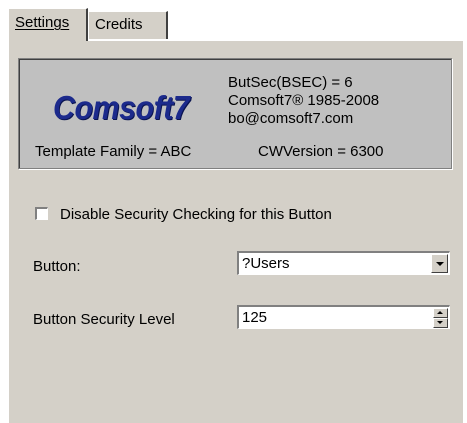 Image resolution: width=467 pixels, height=423 pixels. What do you see at coordinates (321, 151) in the screenshot?
I see `cwversion-text: CWVersion = 6300` at bounding box center [321, 151].